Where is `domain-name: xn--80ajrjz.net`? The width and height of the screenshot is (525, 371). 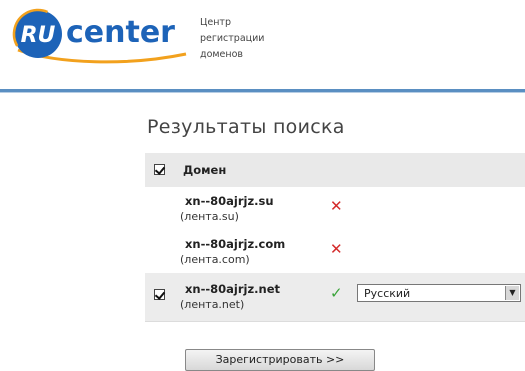 domain-name: xn--80ajrjz.net is located at coordinates (233, 289).